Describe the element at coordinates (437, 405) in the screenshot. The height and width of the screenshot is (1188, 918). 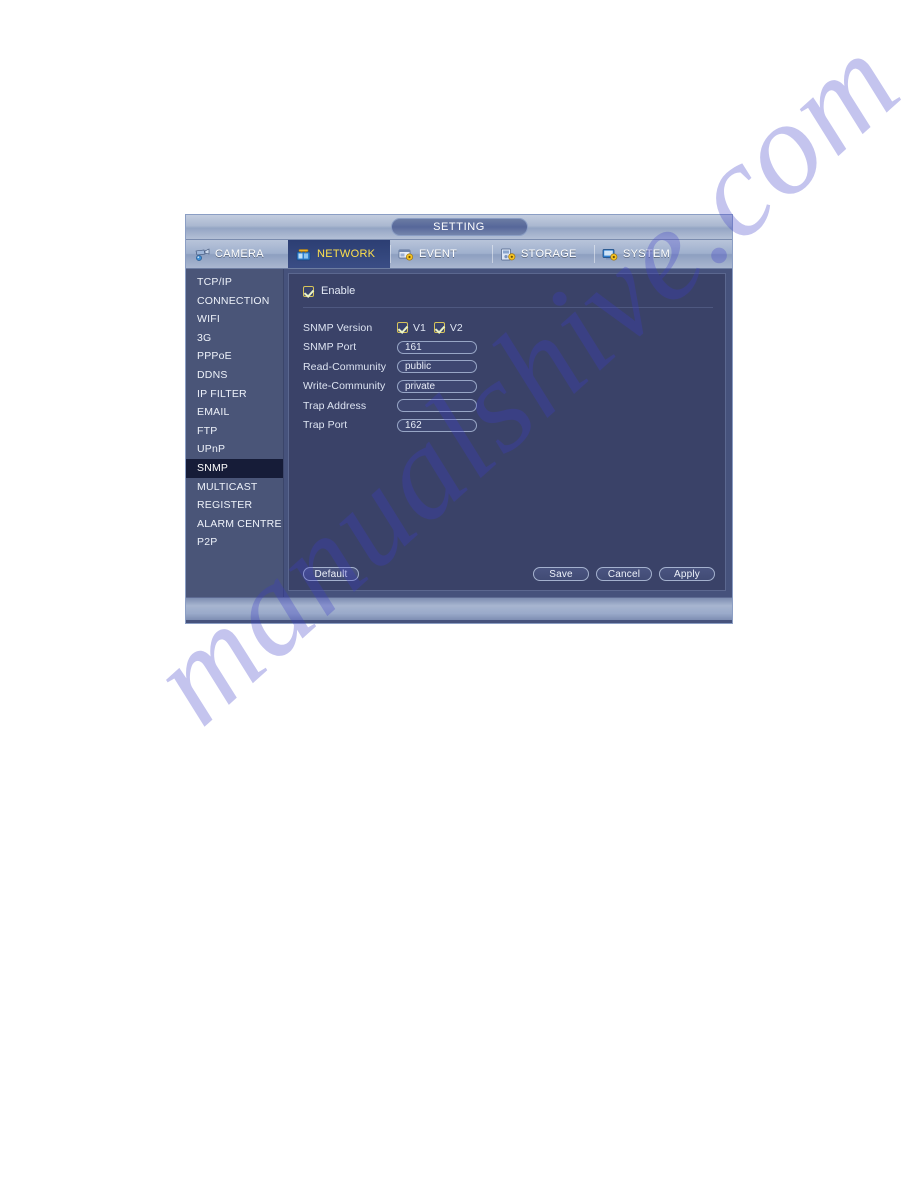
I see `trap-address-input` at that location.